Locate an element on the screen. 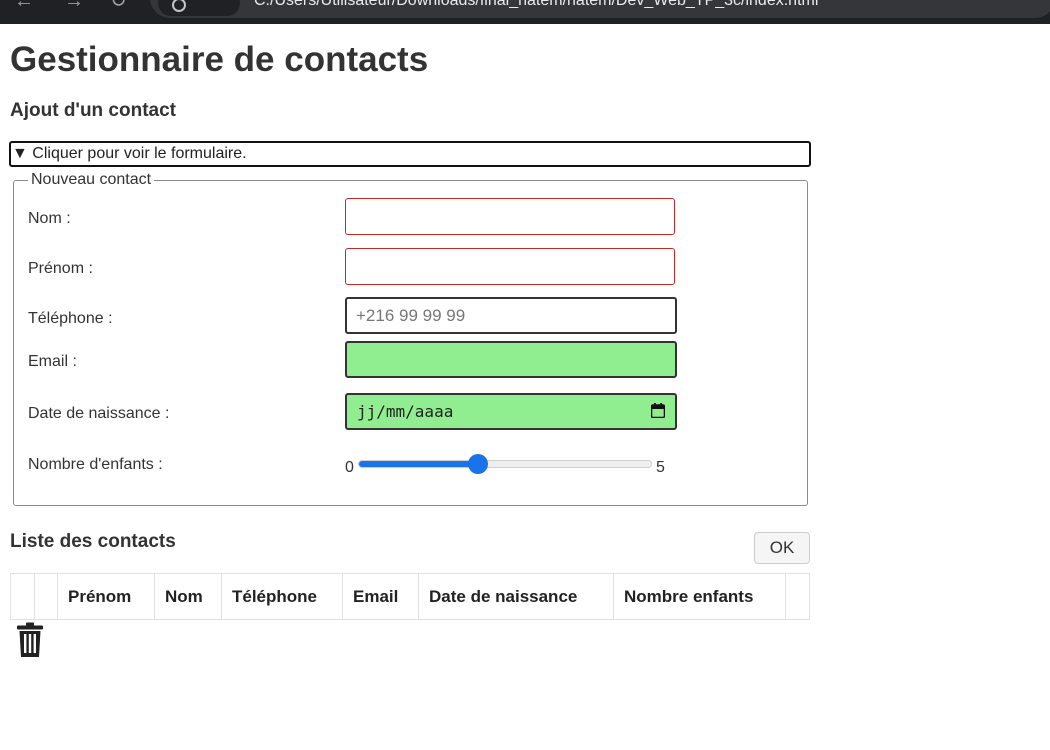 This screenshot has height=750, width=1050. email-label: Email : is located at coordinates (52, 361).